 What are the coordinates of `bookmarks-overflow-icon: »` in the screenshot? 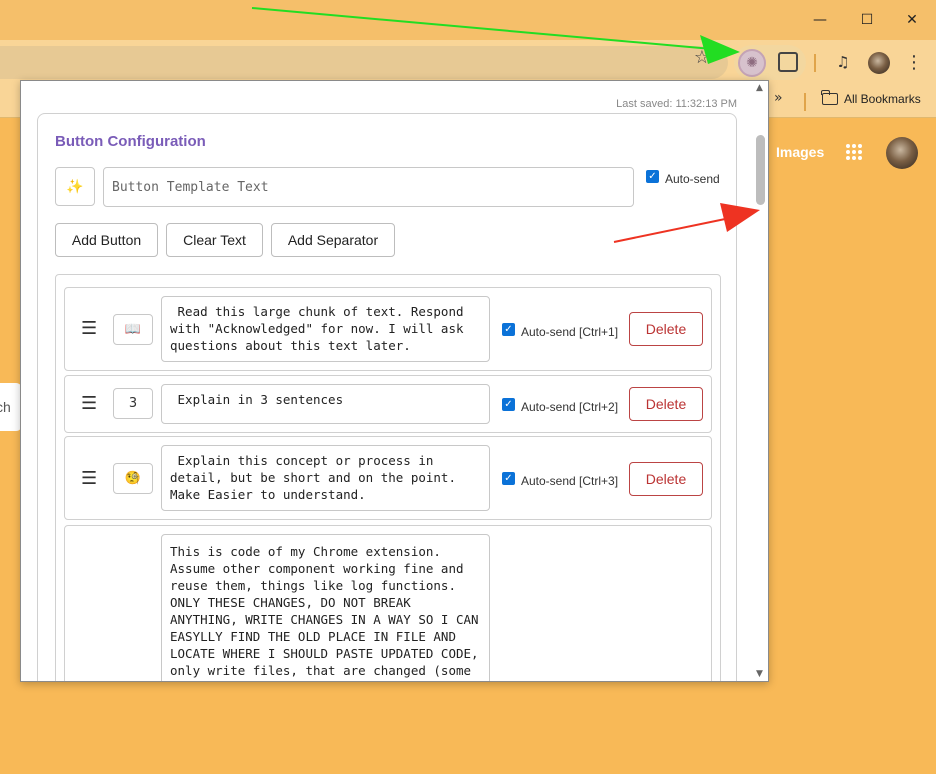 It's located at (778, 98).